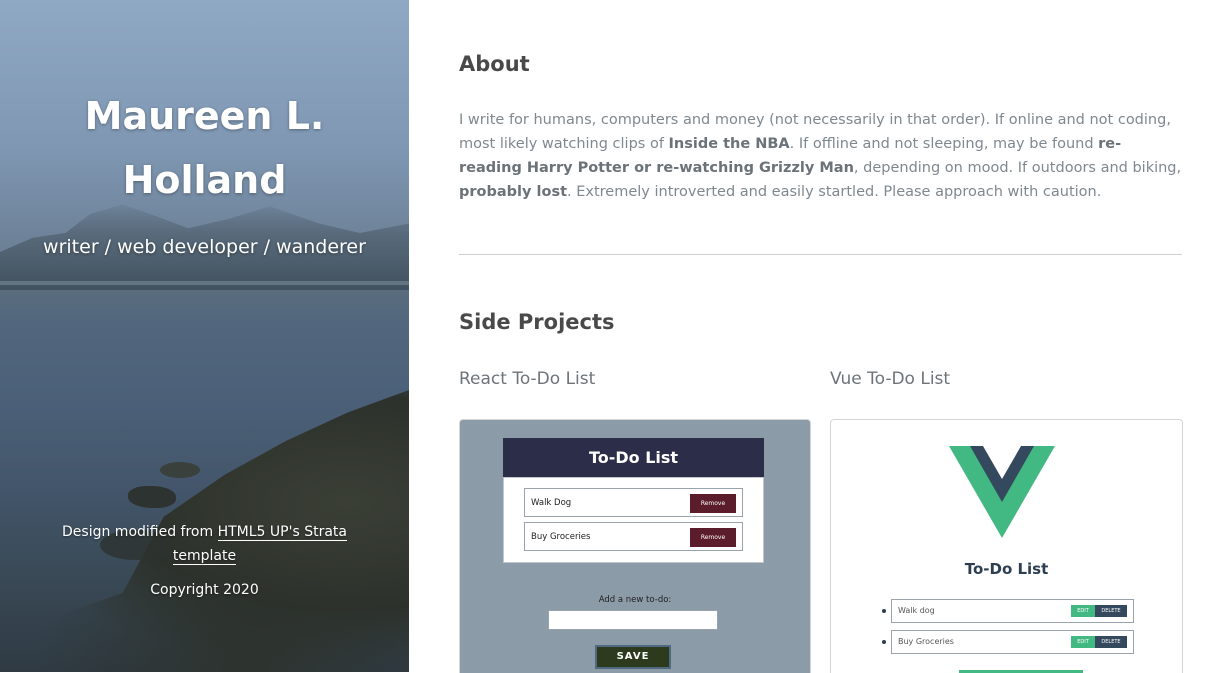 This screenshot has height=673, width=1231. Describe the element at coordinates (633, 620) in the screenshot. I see `react-new-todo-input` at that location.